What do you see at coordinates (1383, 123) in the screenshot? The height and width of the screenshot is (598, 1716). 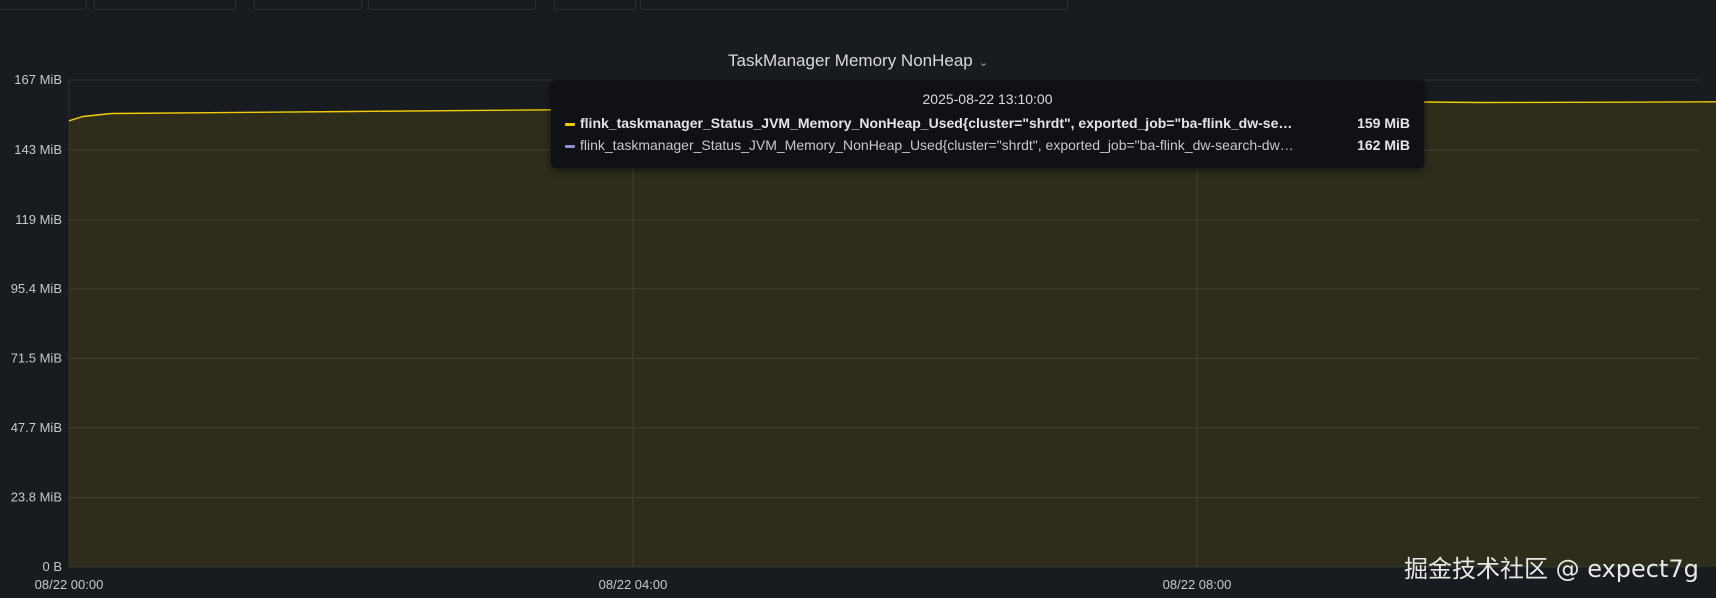 I see `tooltip-series-value: 159 MiB` at bounding box center [1383, 123].